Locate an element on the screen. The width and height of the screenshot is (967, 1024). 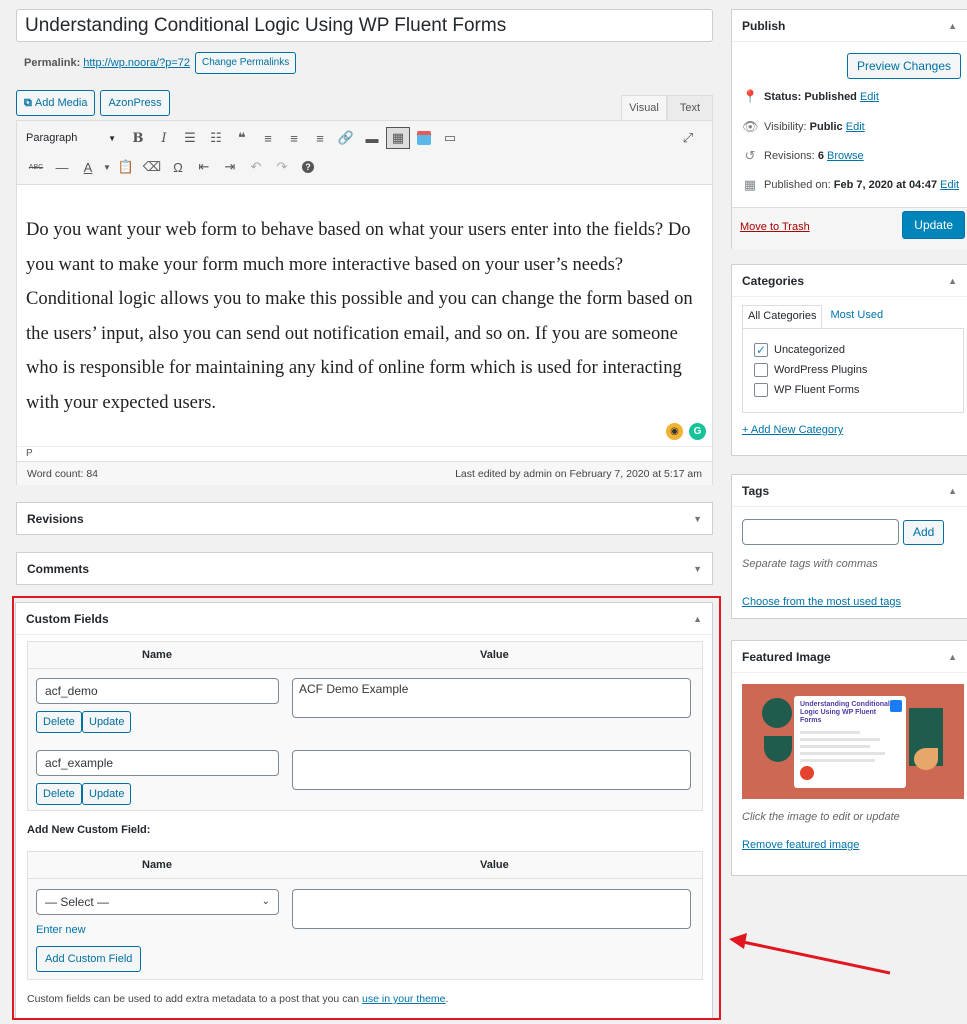
visibility-label: Visibility: is located at coordinates (785, 127).